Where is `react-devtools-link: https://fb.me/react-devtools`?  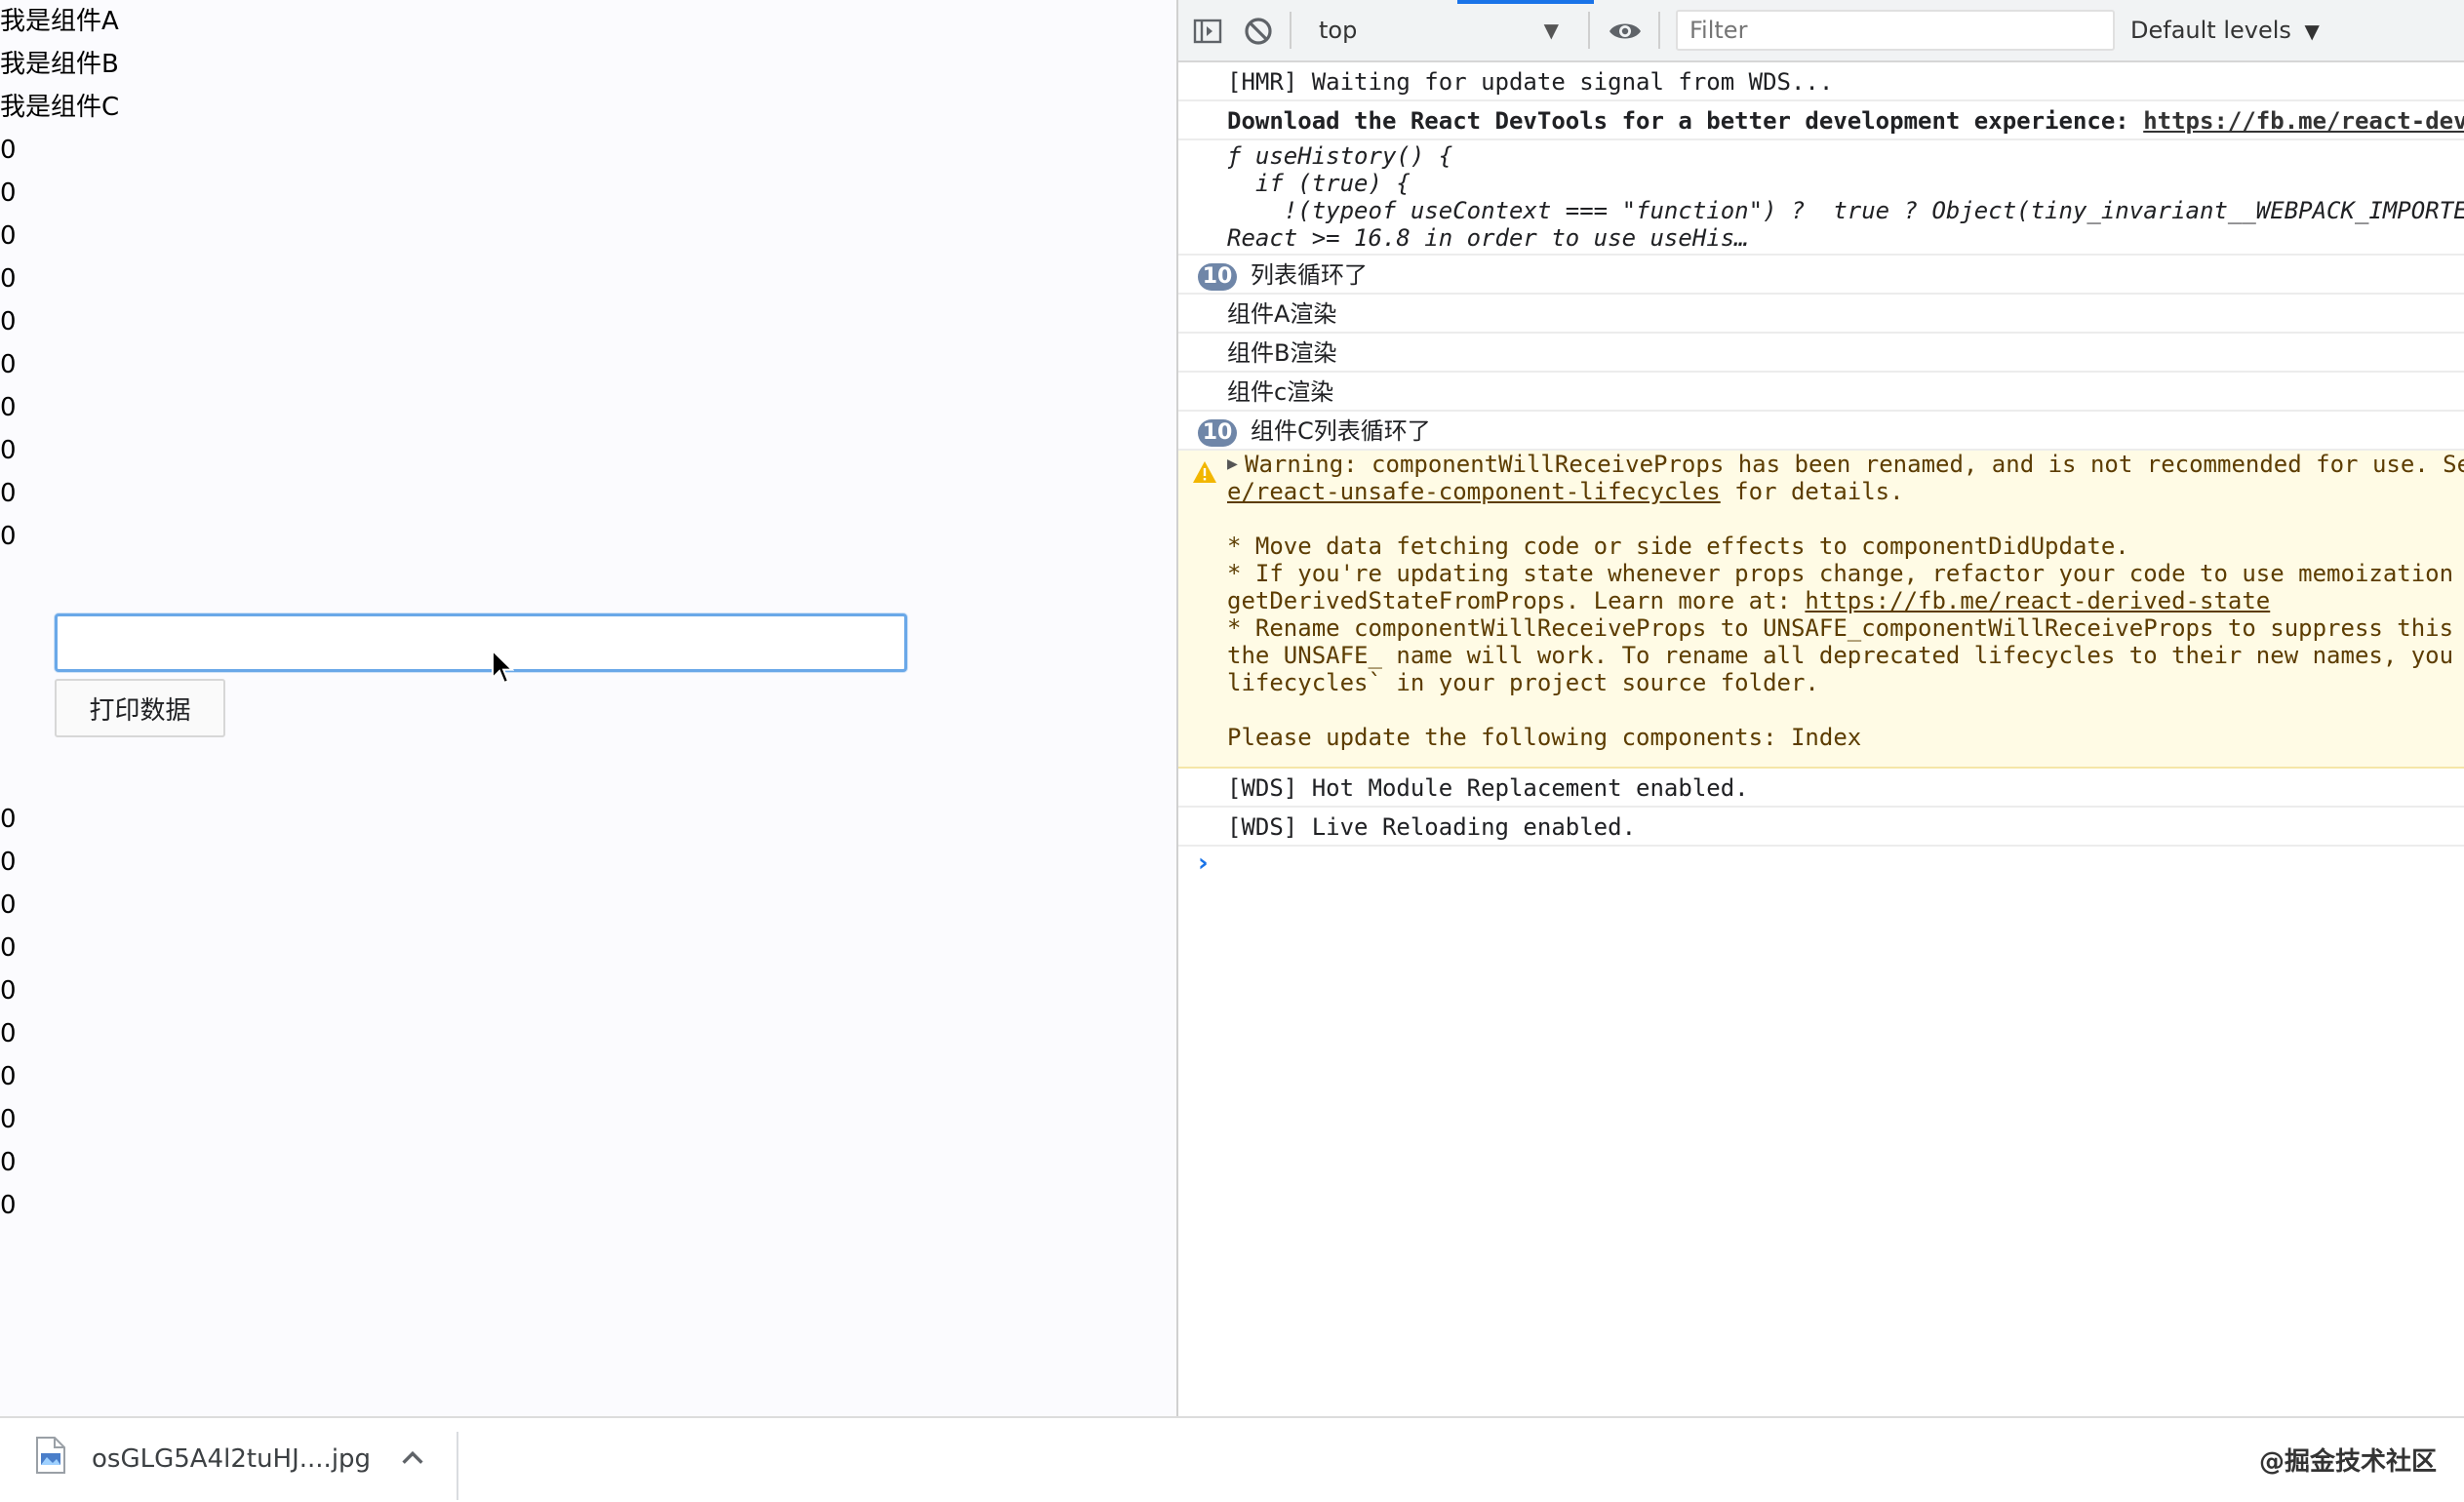 react-devtools-link: https://fb.me/react-devtools is located at coordinates (2303, 121).